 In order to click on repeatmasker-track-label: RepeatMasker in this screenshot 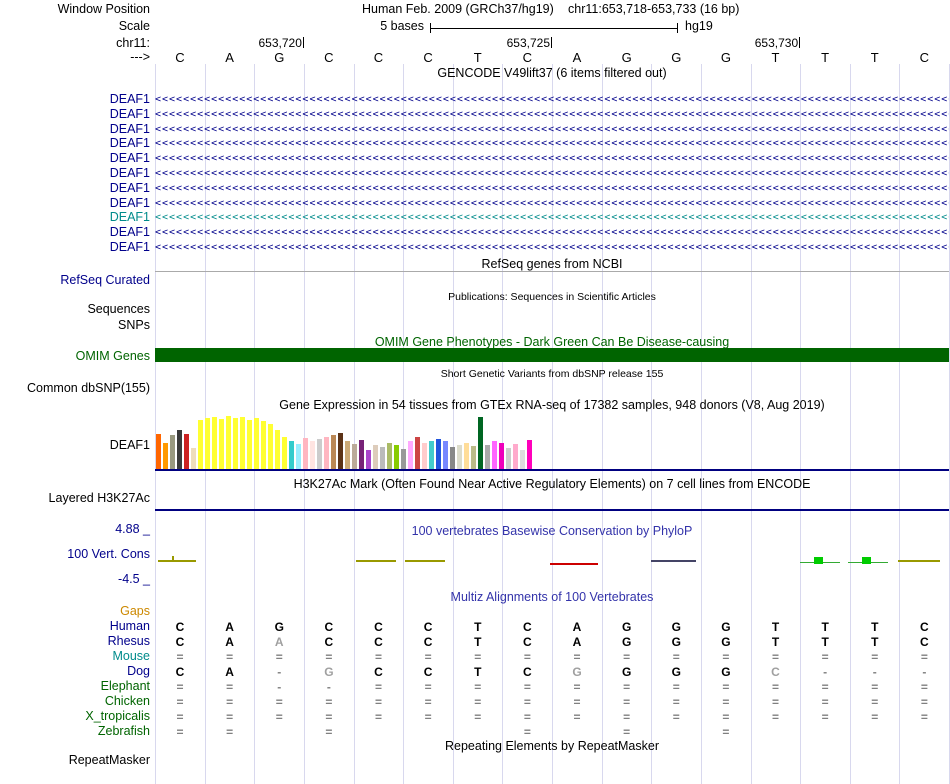, I will do `click(75, 760)`.